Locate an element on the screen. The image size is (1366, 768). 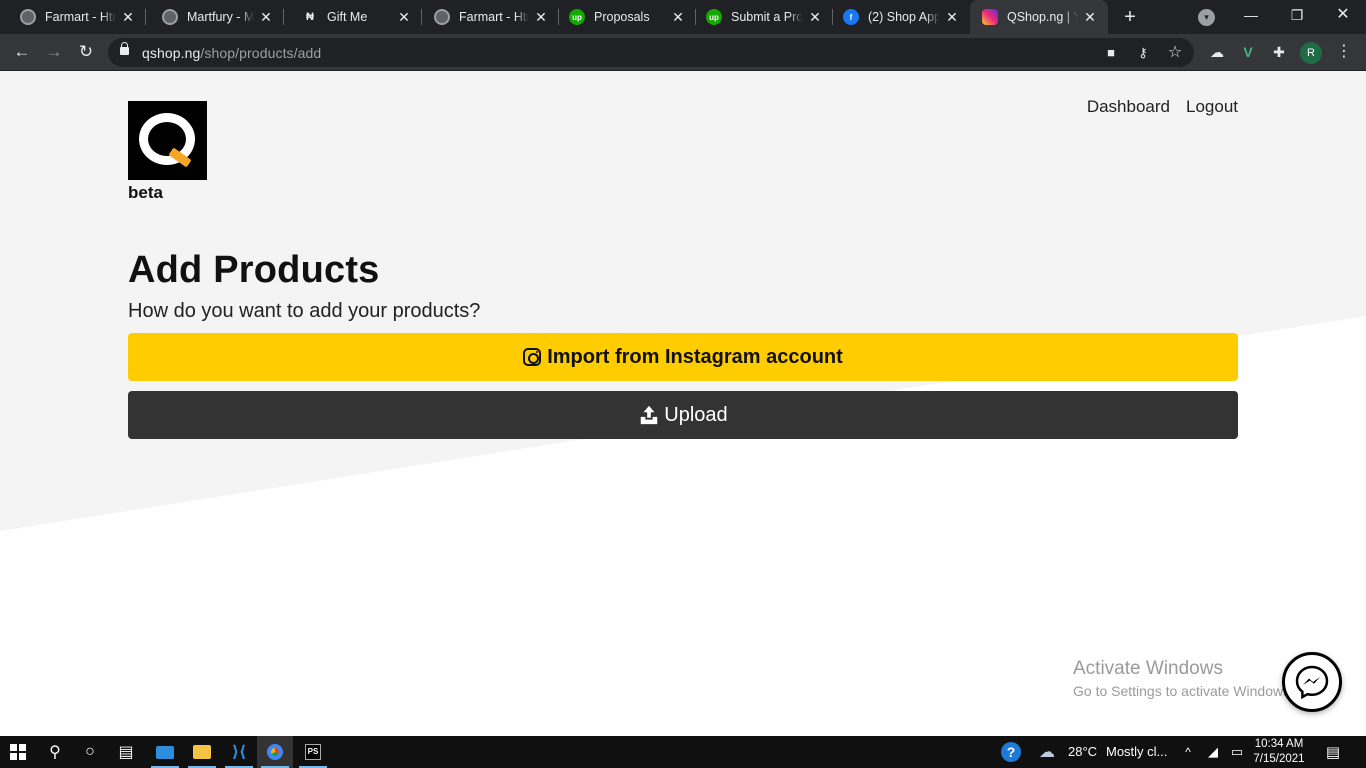
dashboard-link: Dashboard is located at coordinates (1128, 107).